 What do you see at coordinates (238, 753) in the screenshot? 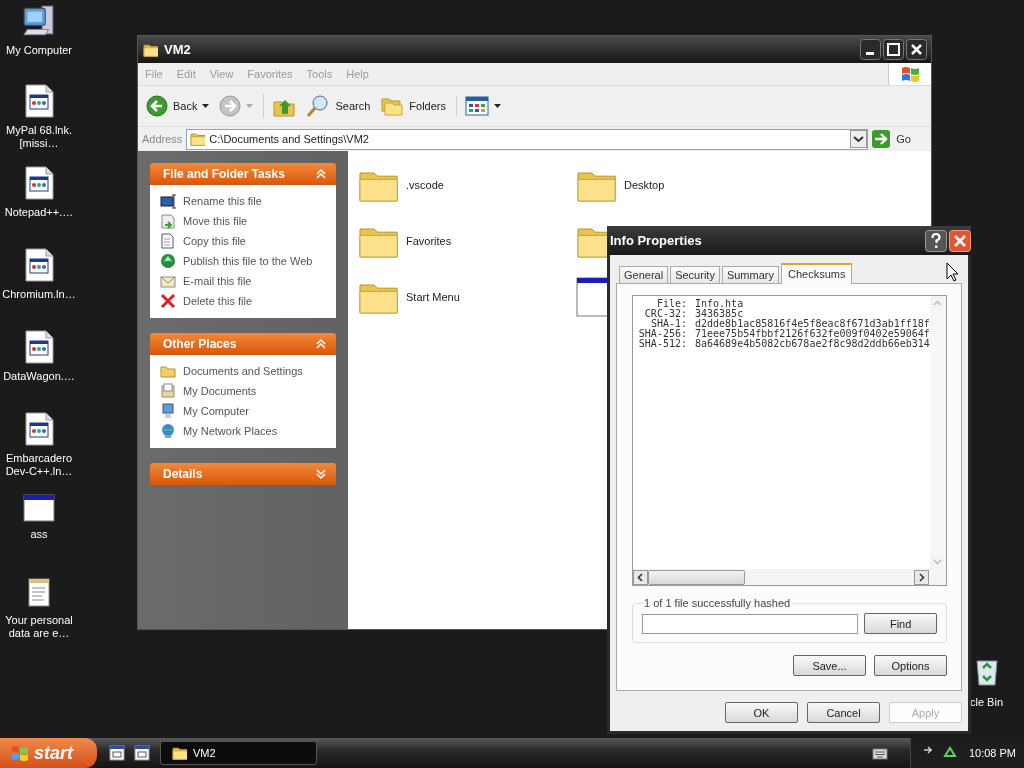
I see `taskbar-button: VM2` at bounding box center [238, 753].